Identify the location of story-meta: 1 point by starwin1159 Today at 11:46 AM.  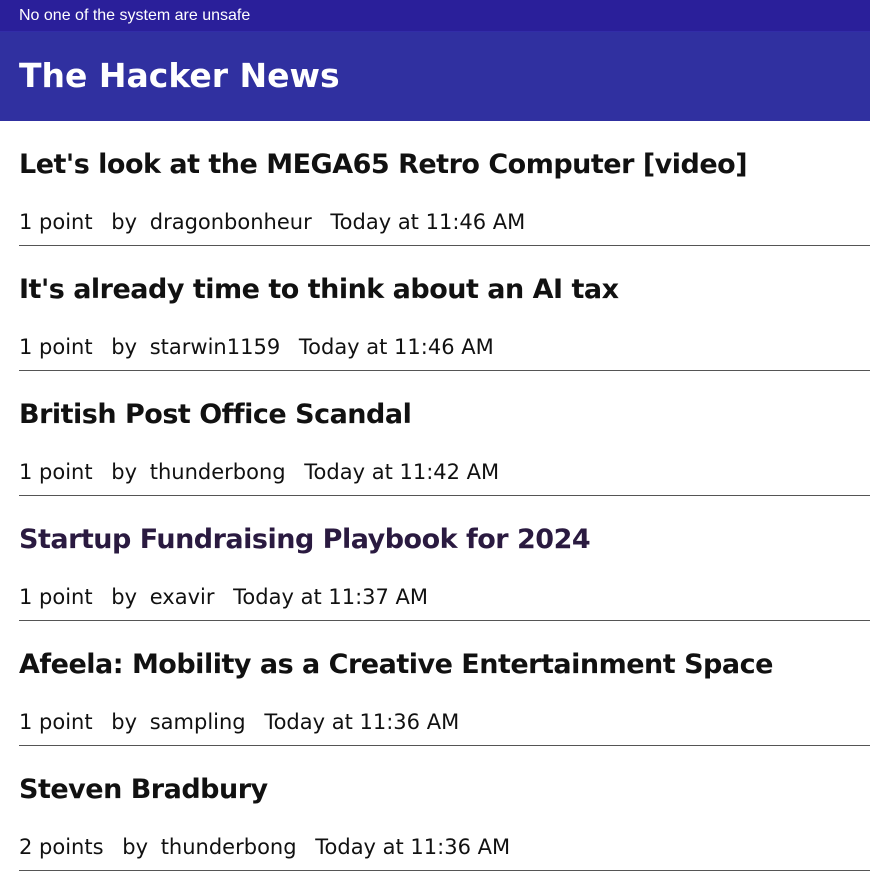
(262, 347).